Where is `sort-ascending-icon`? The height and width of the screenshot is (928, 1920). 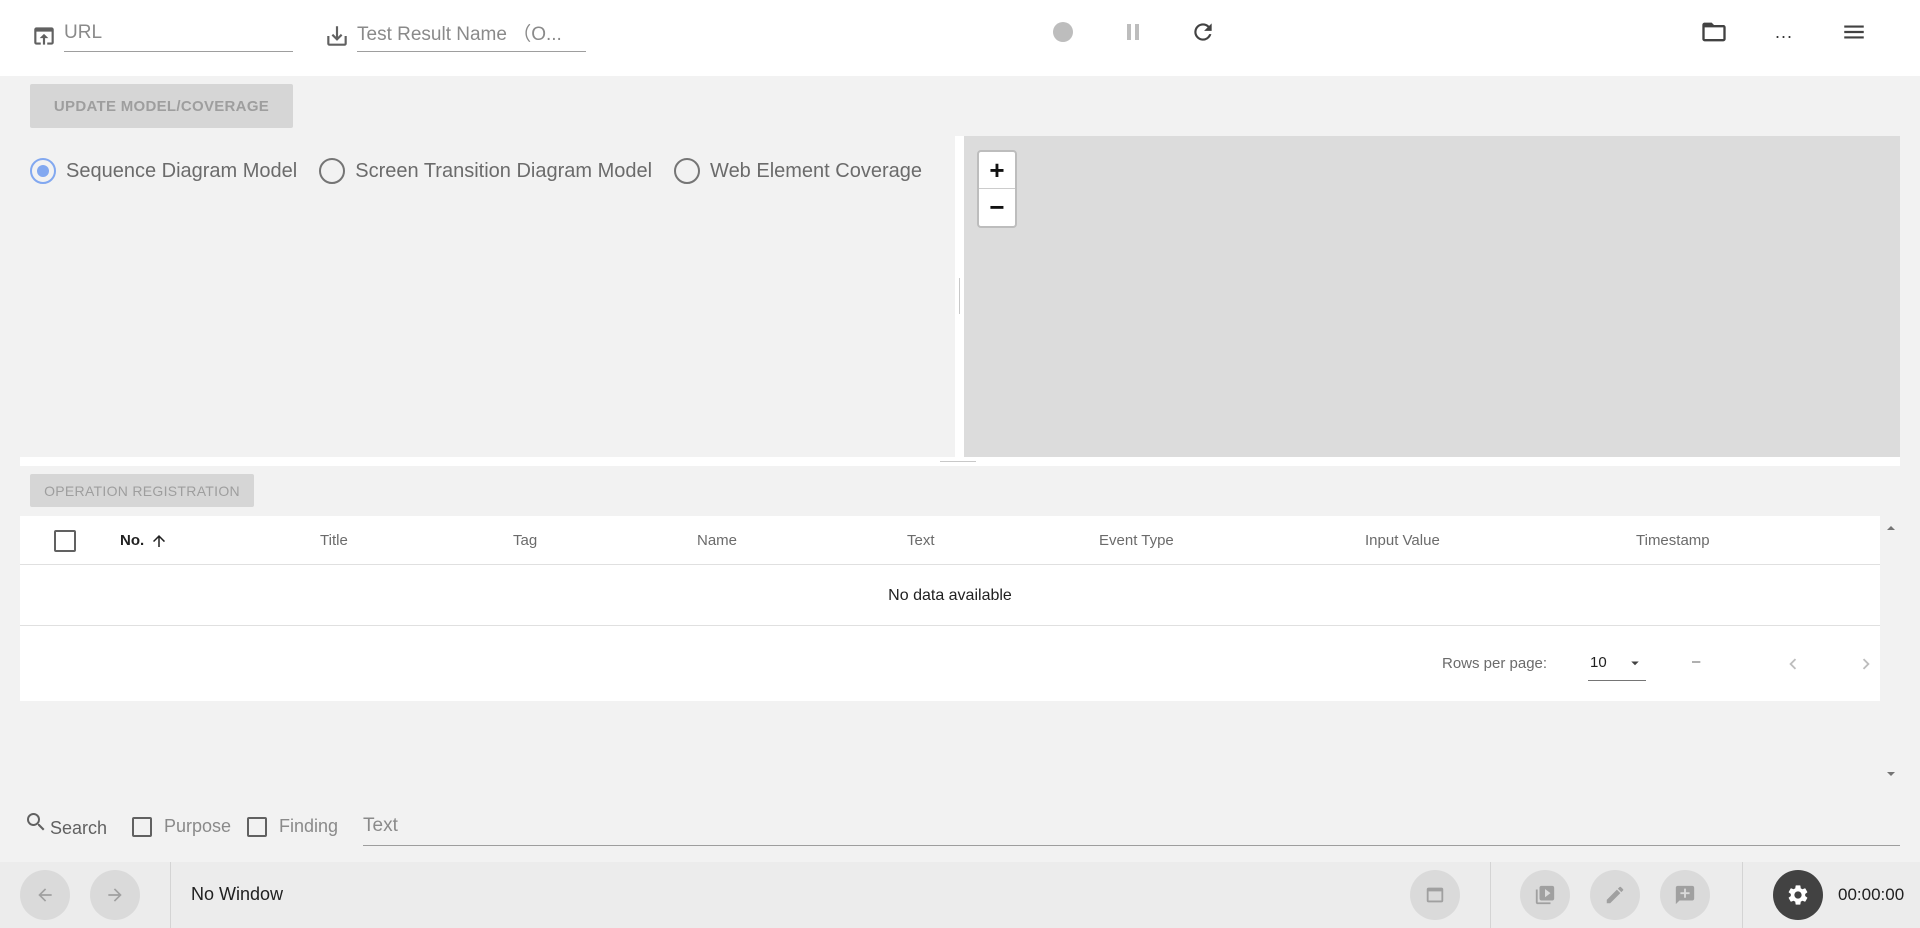 sort-ascending-icon is located at coordinates (159, 540).